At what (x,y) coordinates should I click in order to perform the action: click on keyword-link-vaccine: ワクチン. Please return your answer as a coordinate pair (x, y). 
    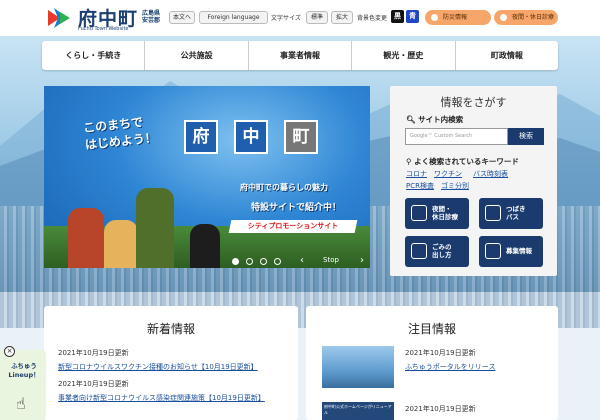
    Looking at the image, I should click on (448, 174).